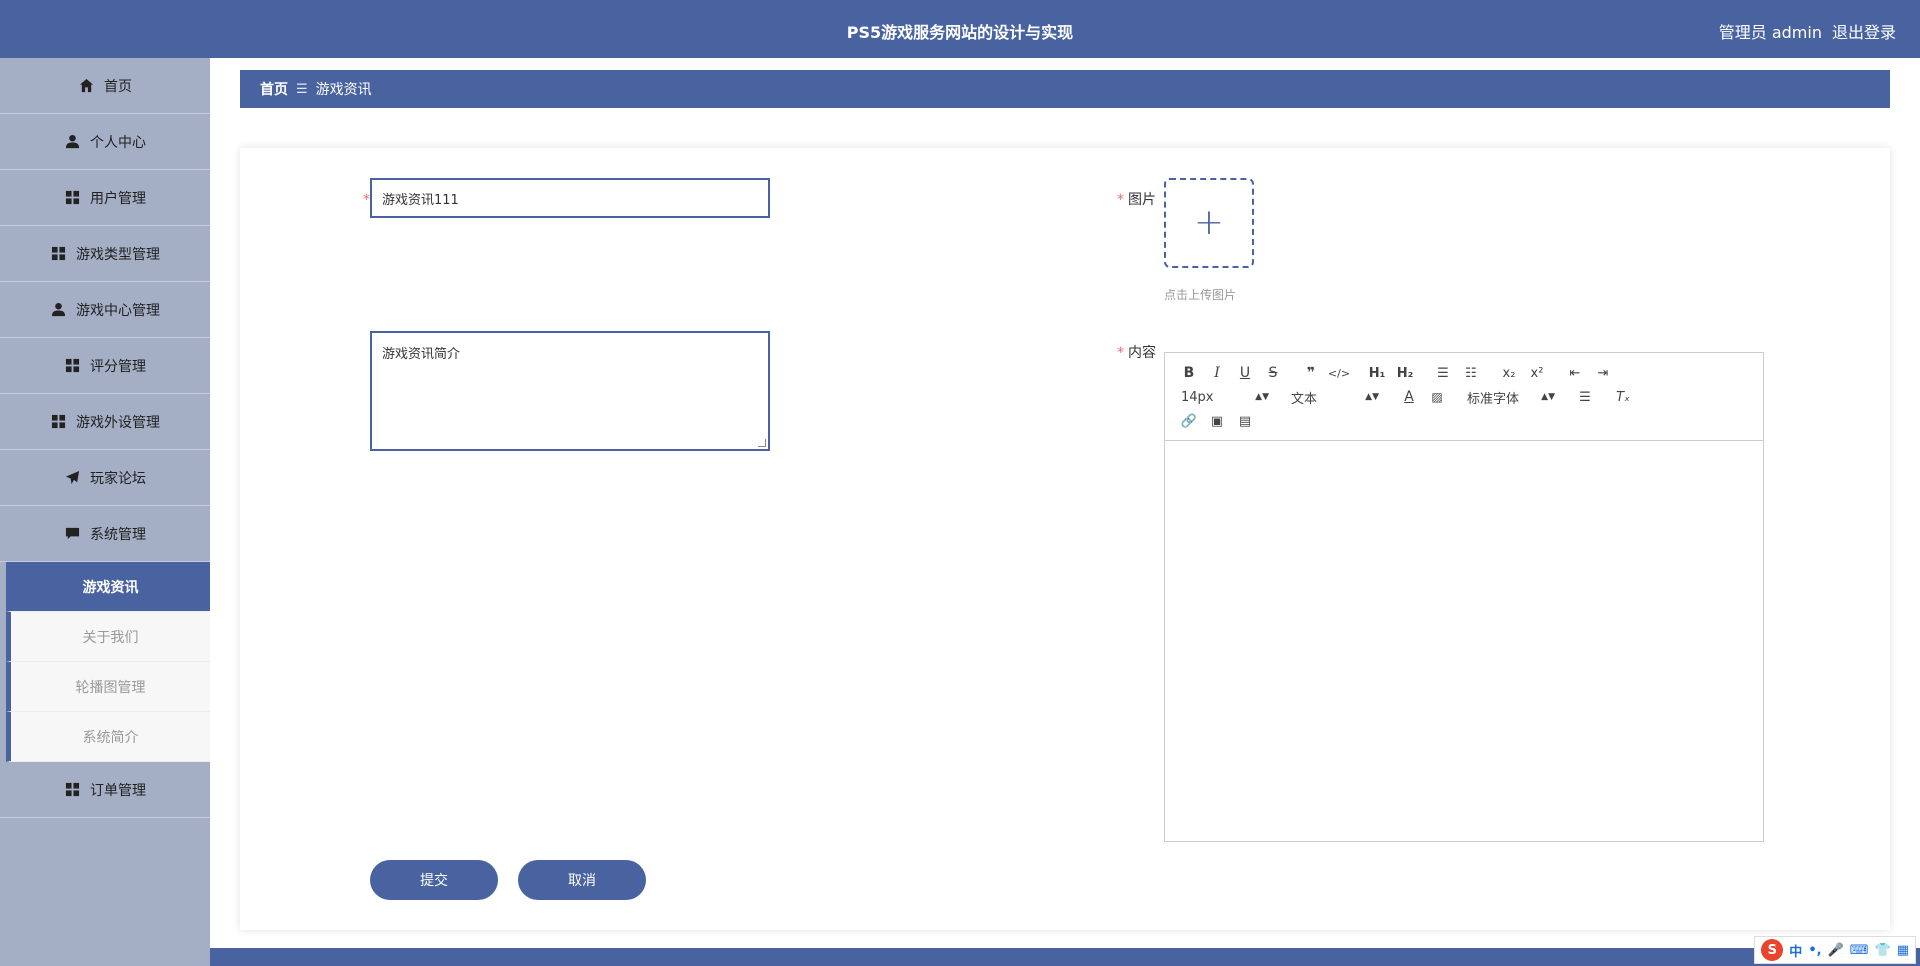  What do you see at coordinates (1864, 31) in the screenshot?
I see `logout-link: 退出登录` at bounding box center [1864, 31].